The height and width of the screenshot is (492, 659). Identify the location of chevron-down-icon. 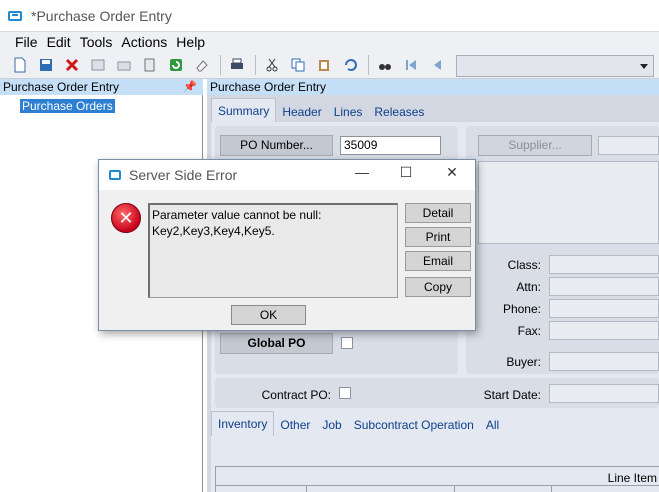
(644, 66).